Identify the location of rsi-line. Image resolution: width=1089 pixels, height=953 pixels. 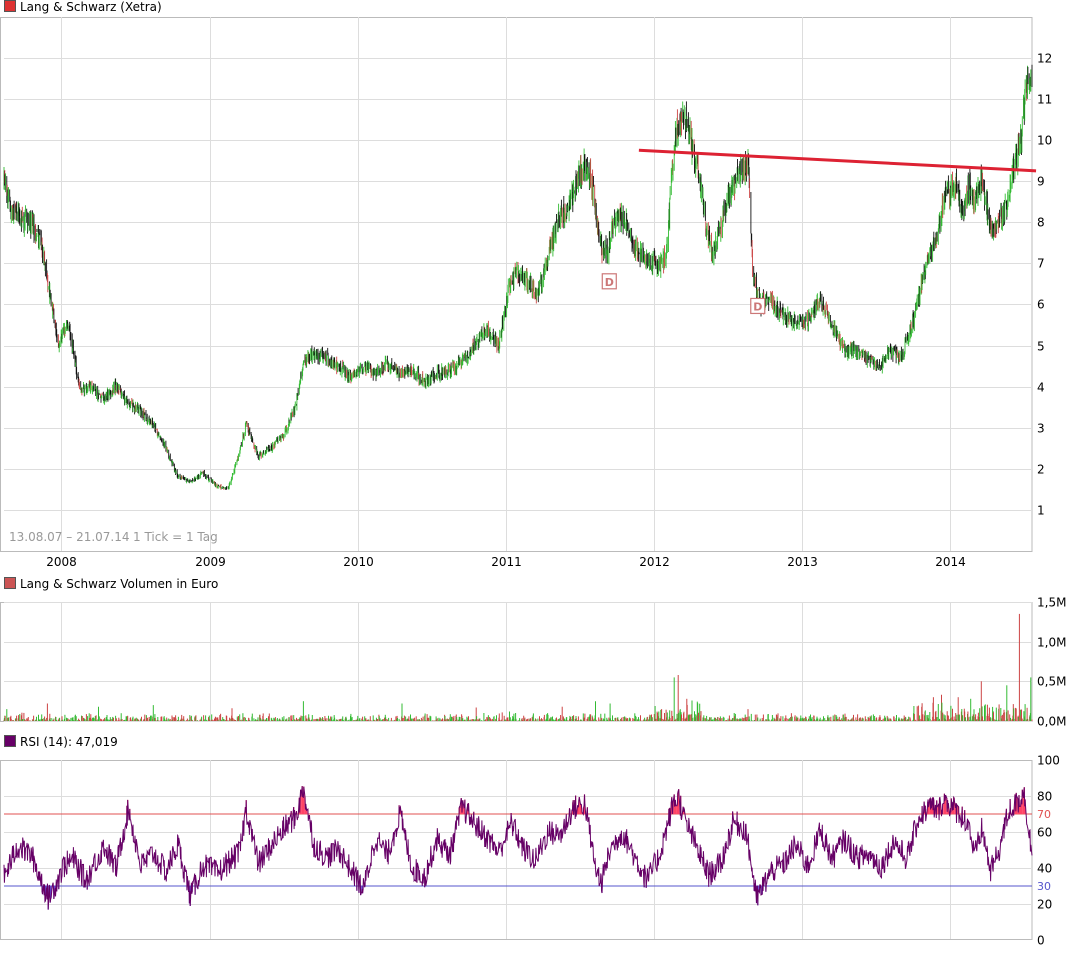
(518, 848).